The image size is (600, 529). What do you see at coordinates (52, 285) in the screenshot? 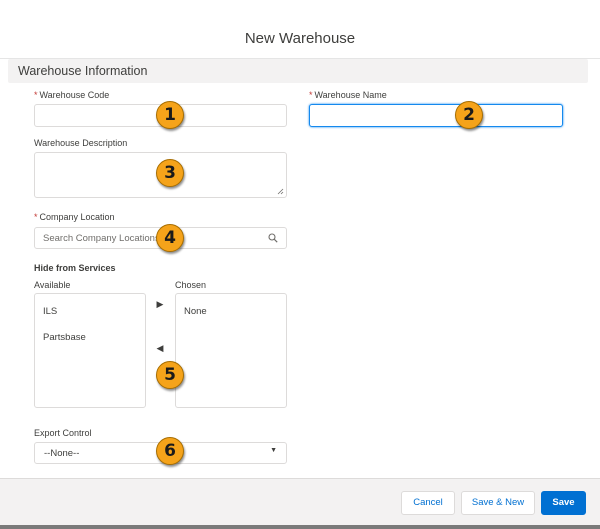
I see `available-label: Available` at bounding box center [52, 285].